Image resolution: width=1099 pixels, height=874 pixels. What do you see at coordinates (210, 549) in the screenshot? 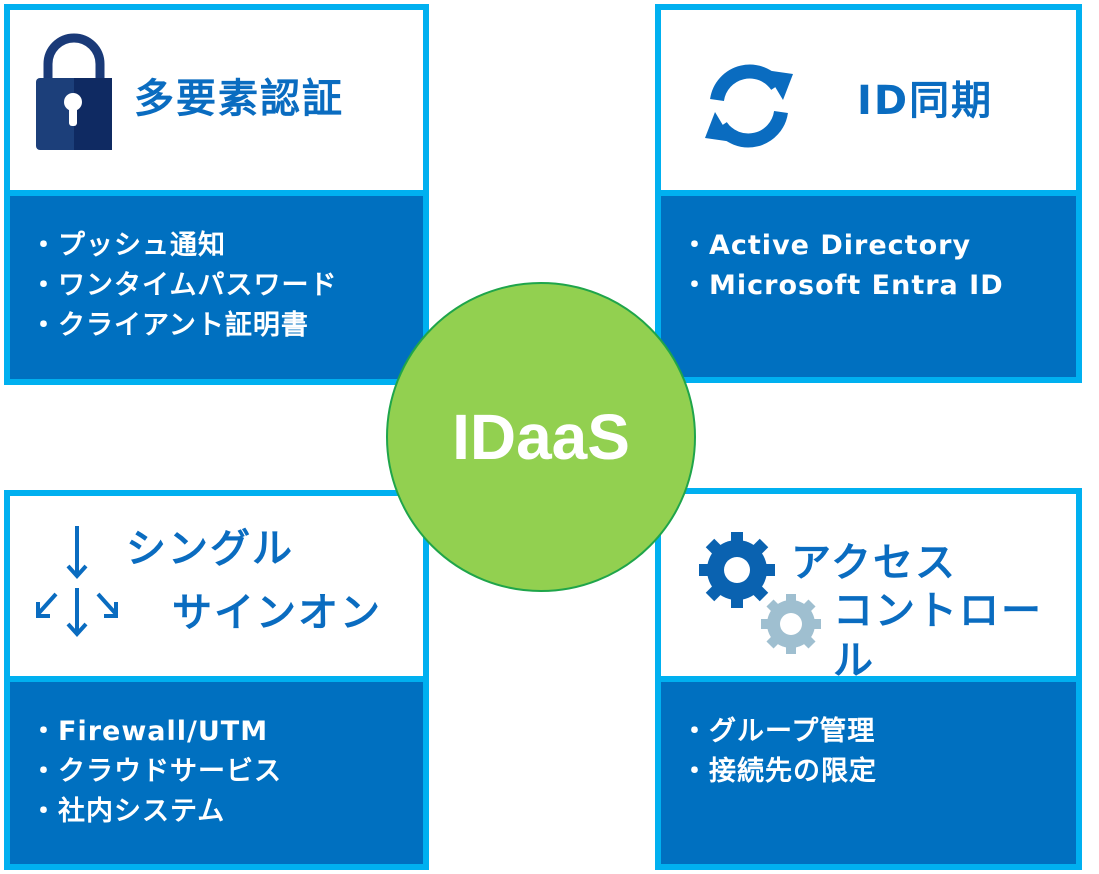
I see `card-title: シングル` at bounding box center [210, 549].